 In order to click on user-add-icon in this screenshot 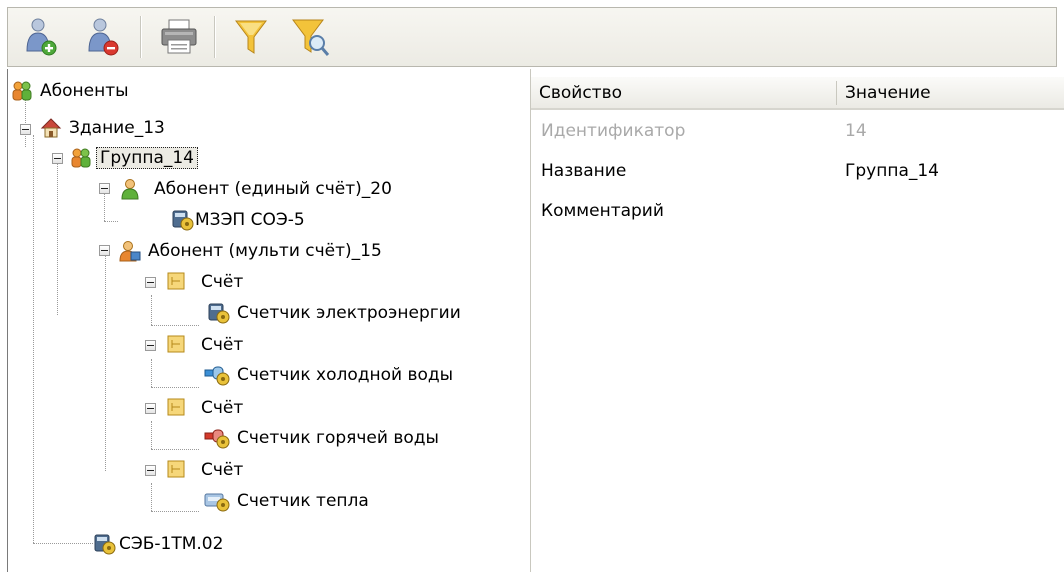, I will do `click(41, 37)`.